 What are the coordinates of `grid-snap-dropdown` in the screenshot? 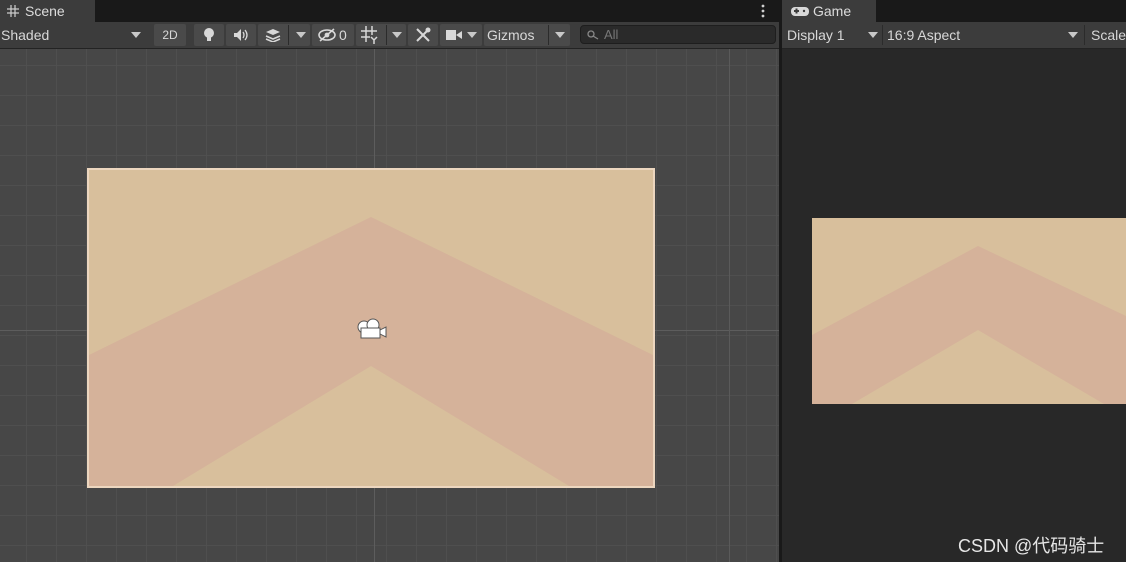 It's located at (381, 35).